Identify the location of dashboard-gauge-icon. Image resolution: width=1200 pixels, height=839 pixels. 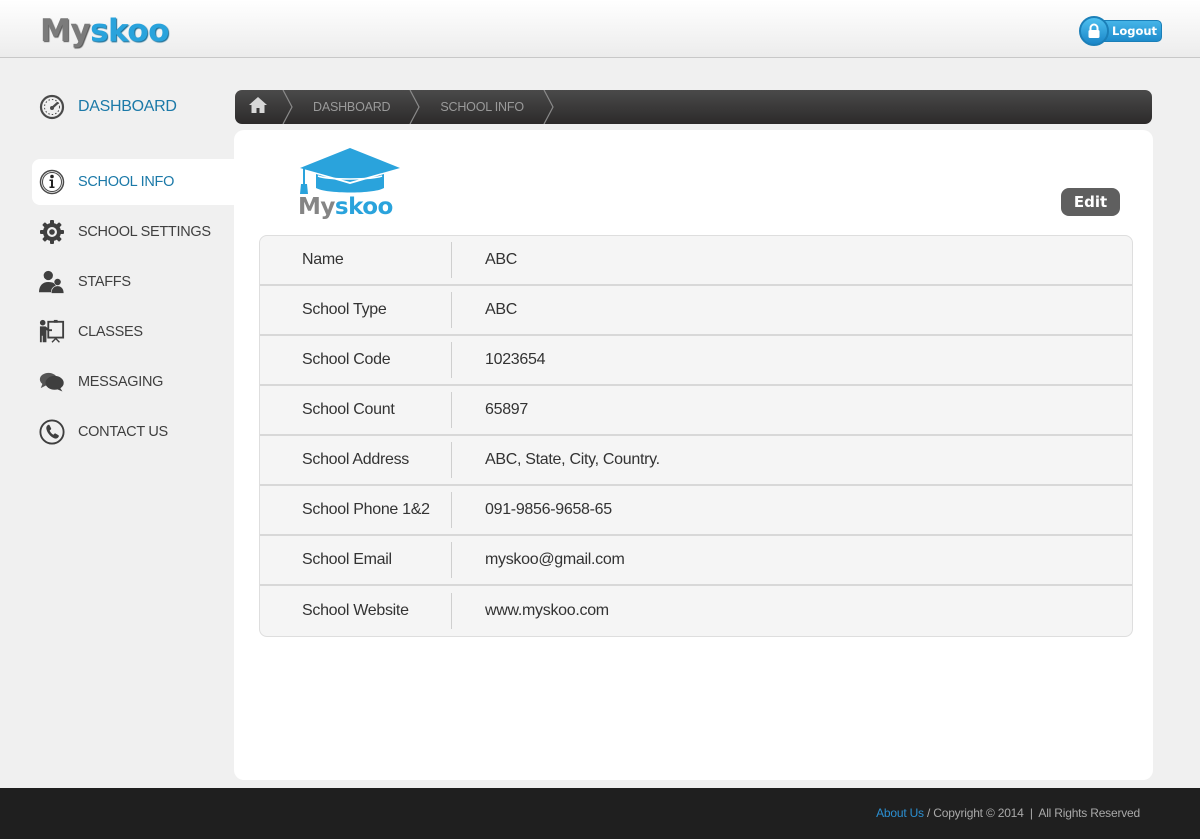
(52, 107).